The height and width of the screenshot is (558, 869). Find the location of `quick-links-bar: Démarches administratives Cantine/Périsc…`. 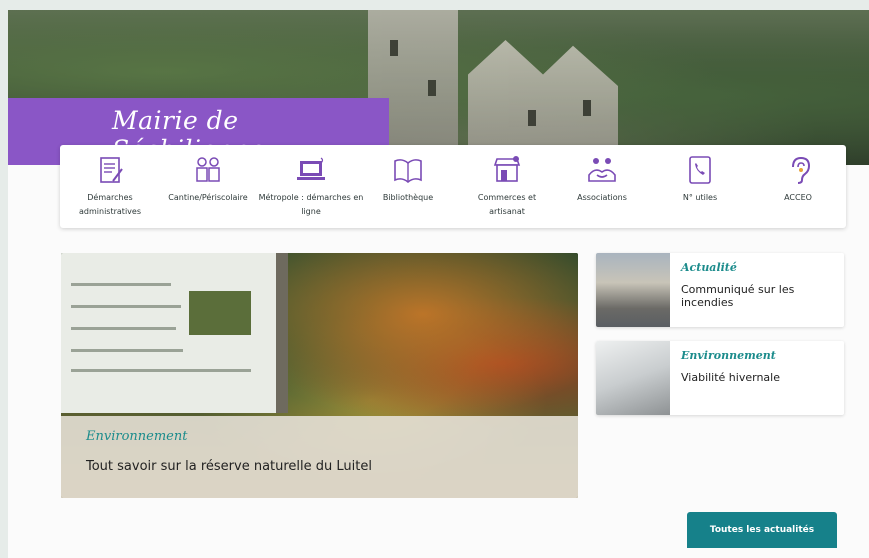

quick-links-bar: Démarches administratives Cantine/Périsc… is located at coordinates (453, 186).